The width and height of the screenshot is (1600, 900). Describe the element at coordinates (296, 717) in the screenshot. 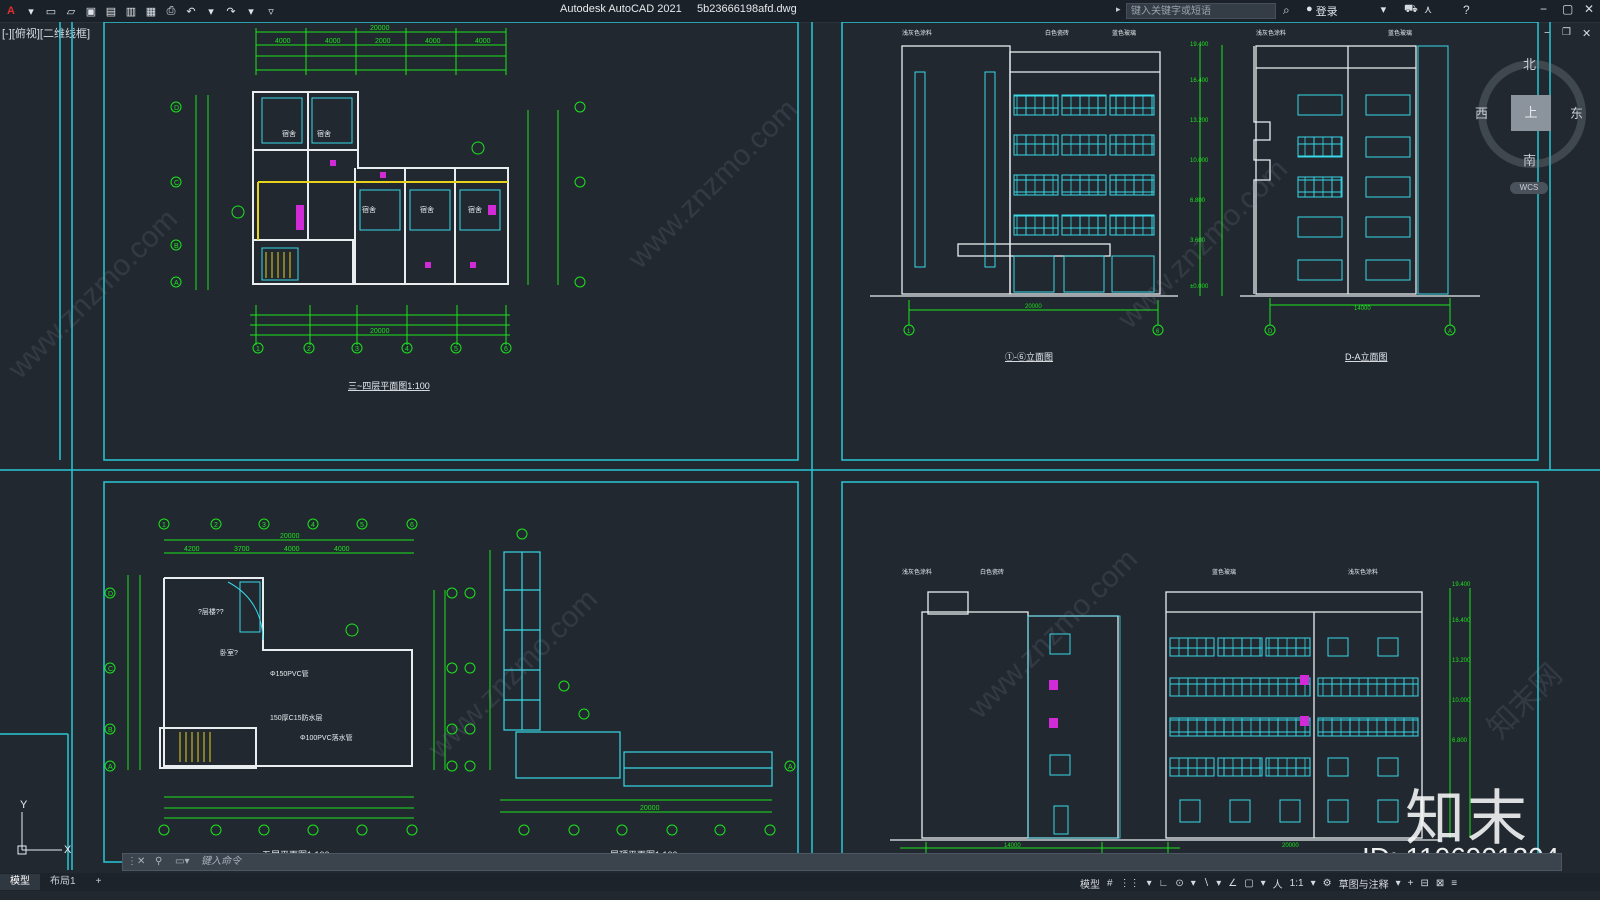

I see `plan-note: 150厚C15防水层` at that location.